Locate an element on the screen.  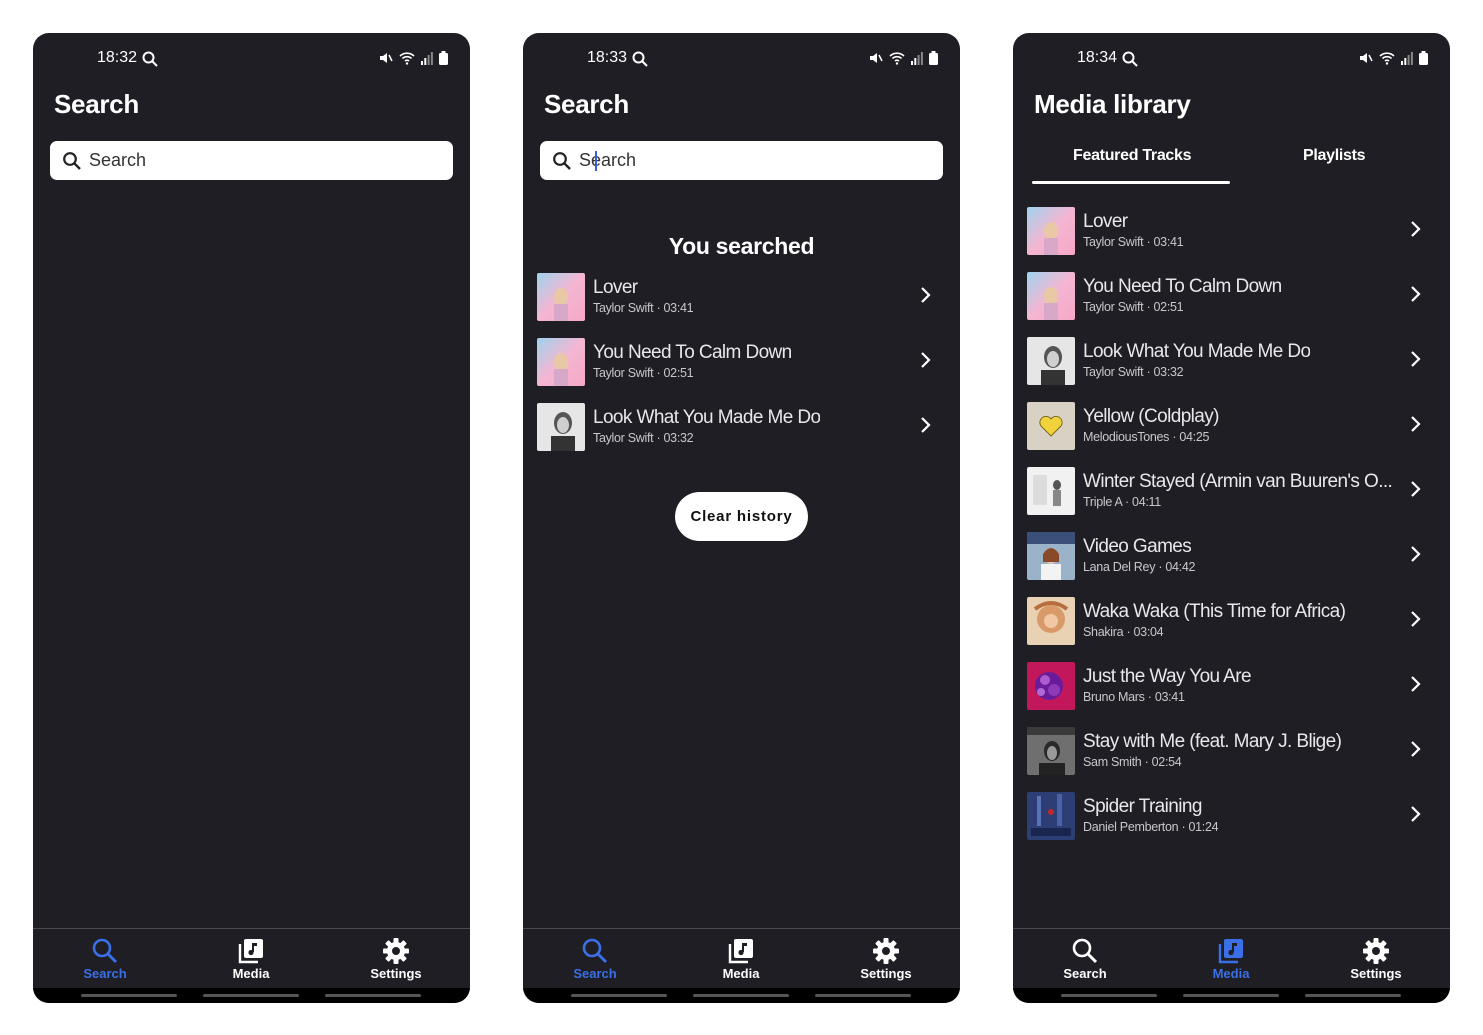
track-title: Look What You Made Me Do is located at coordinates (1197, 351).